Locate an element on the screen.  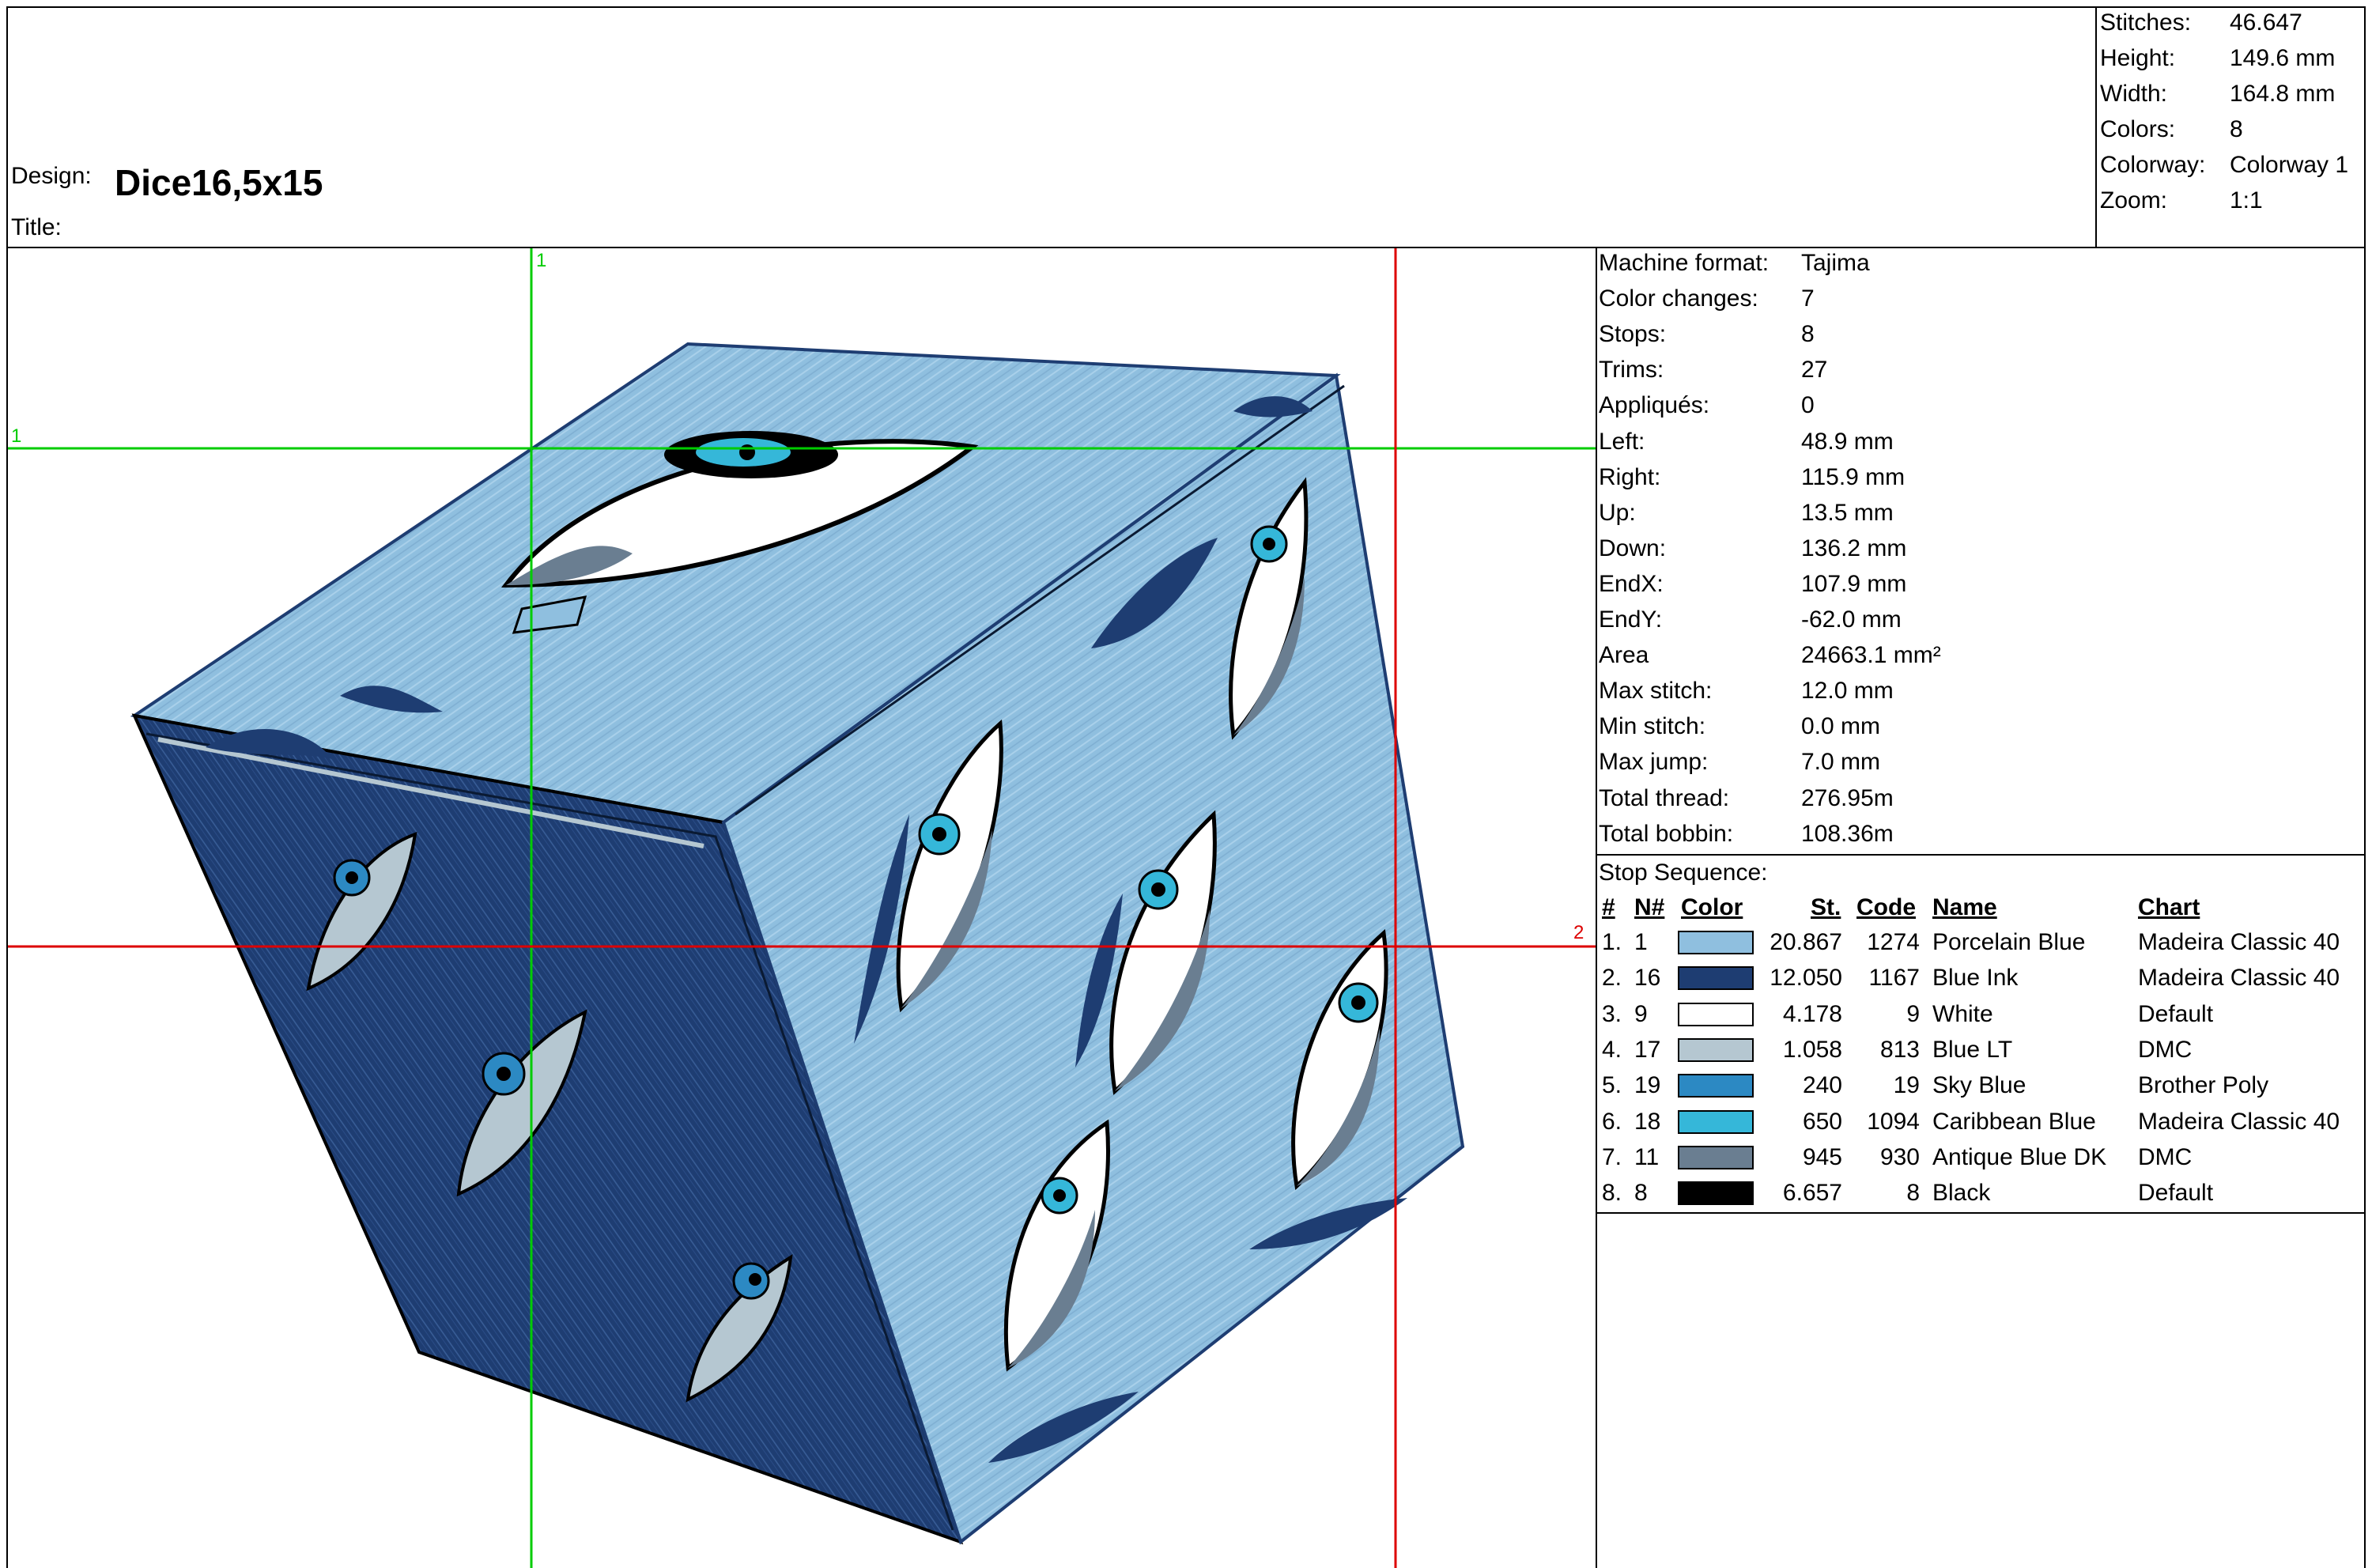
detail-label: Up: is located at coordinates (1617, 513).